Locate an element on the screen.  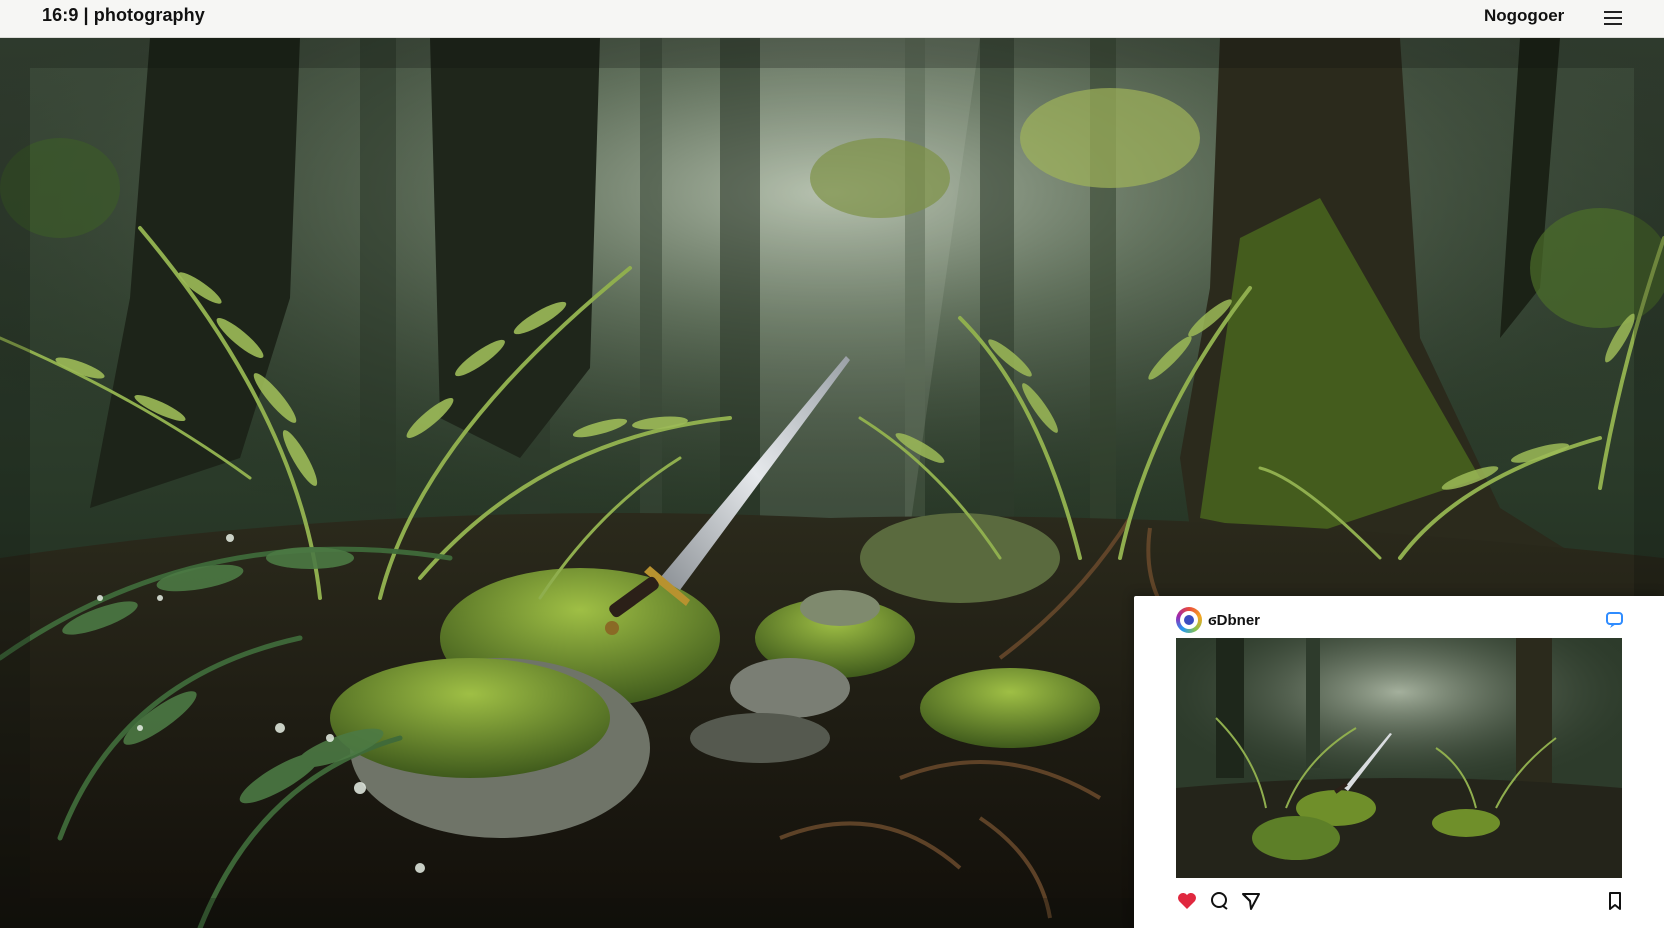
post-header: ϭDbner is located at coordinates (1218, 620).